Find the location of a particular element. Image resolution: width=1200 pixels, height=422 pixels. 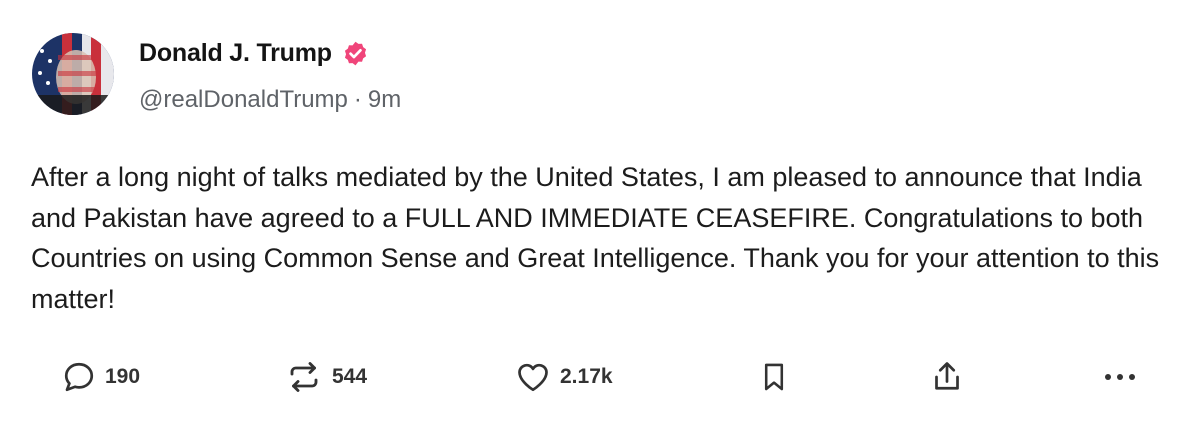

repost-button: 544 is located at coordinates (325, 377).